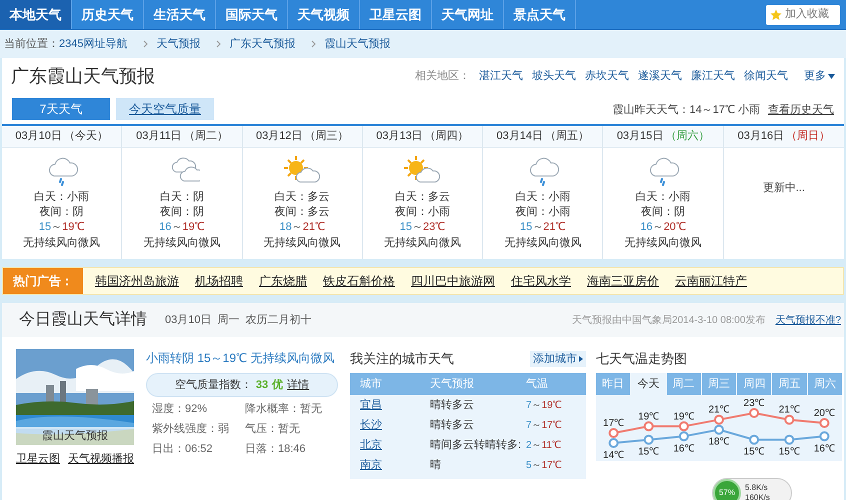 The image size is (846, 500). I want to click on ad-link: 铁皮石斛价格, so click(359, 281).